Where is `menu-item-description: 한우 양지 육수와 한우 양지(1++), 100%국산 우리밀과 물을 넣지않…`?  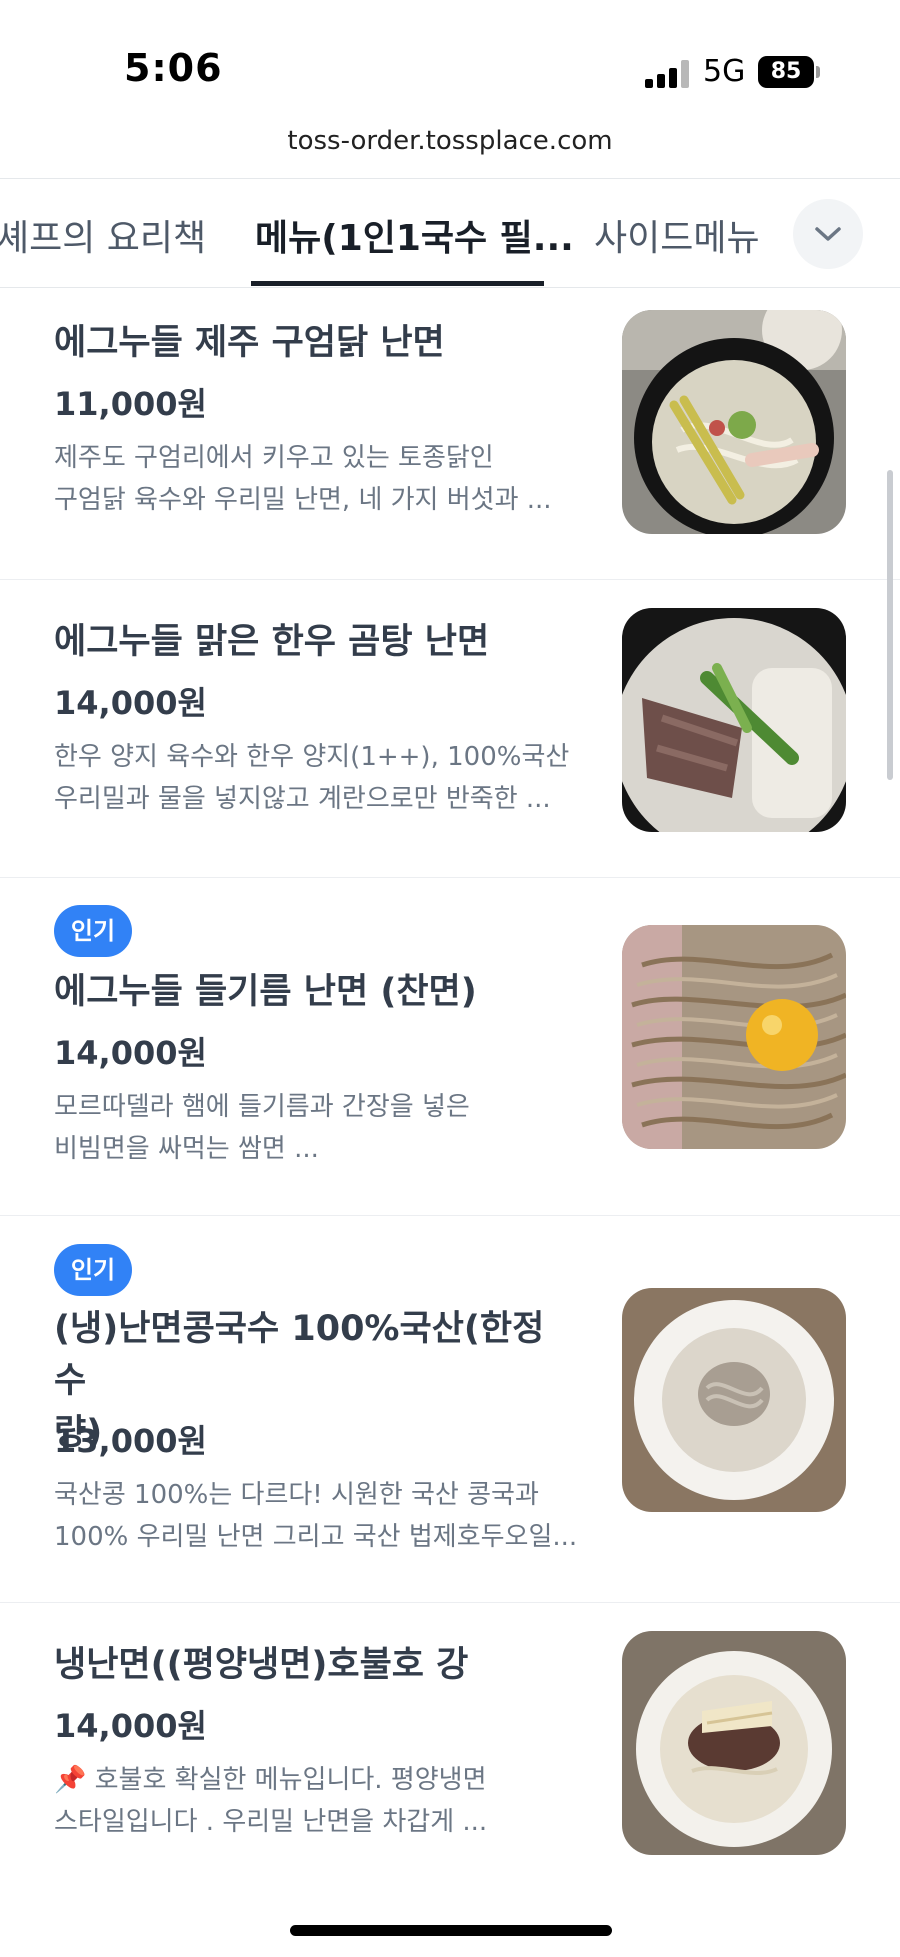 menu-item-description: 한우 양지 육수와 한우 양지(1++), 100%국산 우리밀과 물을 넣지않… is located at coordinates (312, 778).